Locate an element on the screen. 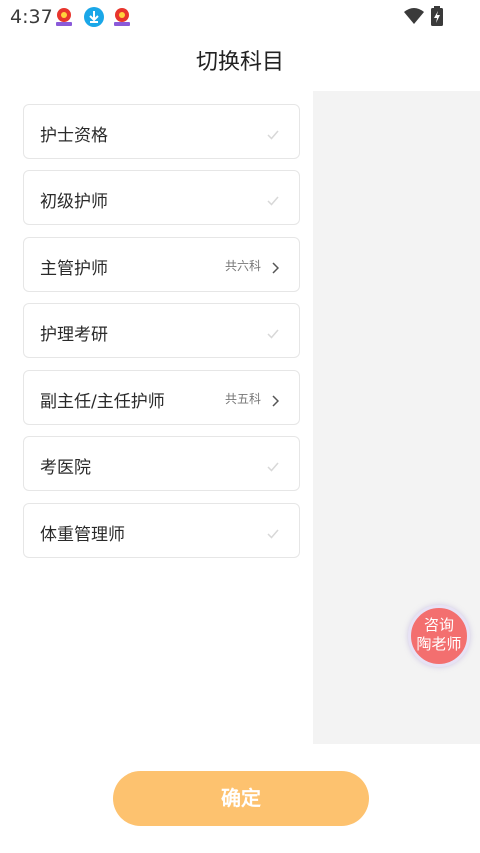  consult-line2: 陶老师 is located at coordinates (439, 644).